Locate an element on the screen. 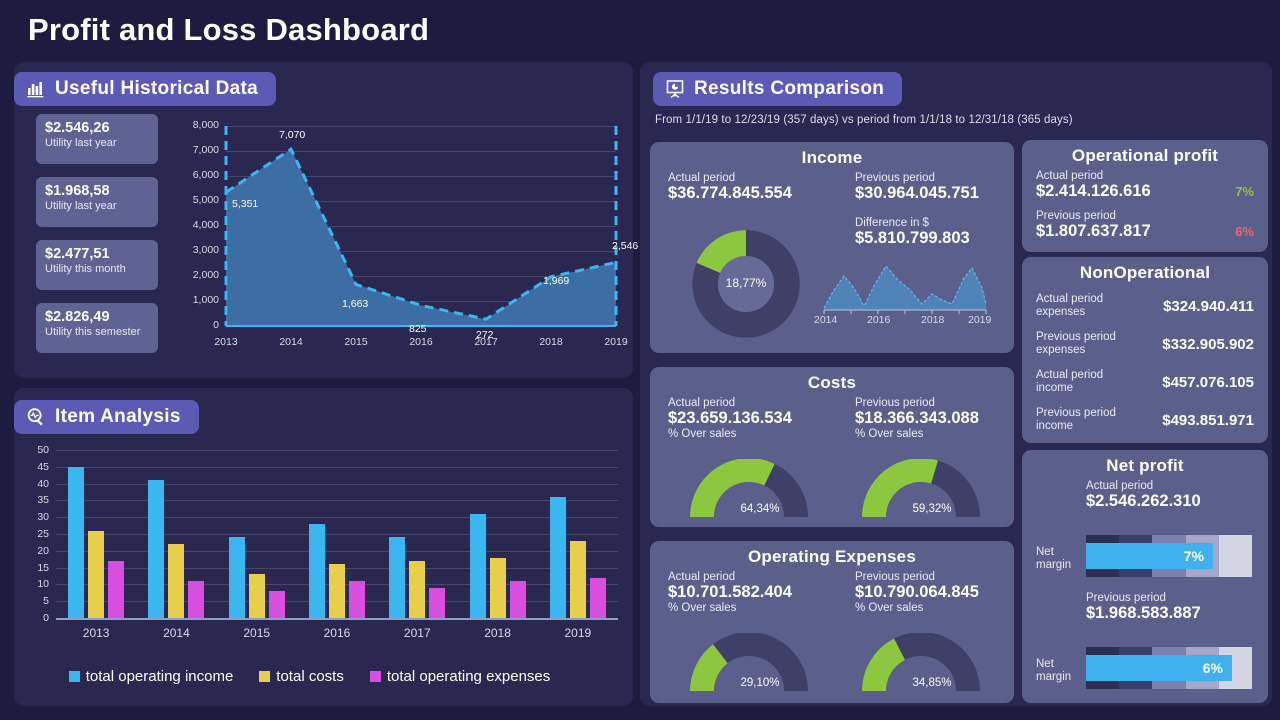  page-title: Profit and Loss Dashboard is located at coordinates (229, 29).